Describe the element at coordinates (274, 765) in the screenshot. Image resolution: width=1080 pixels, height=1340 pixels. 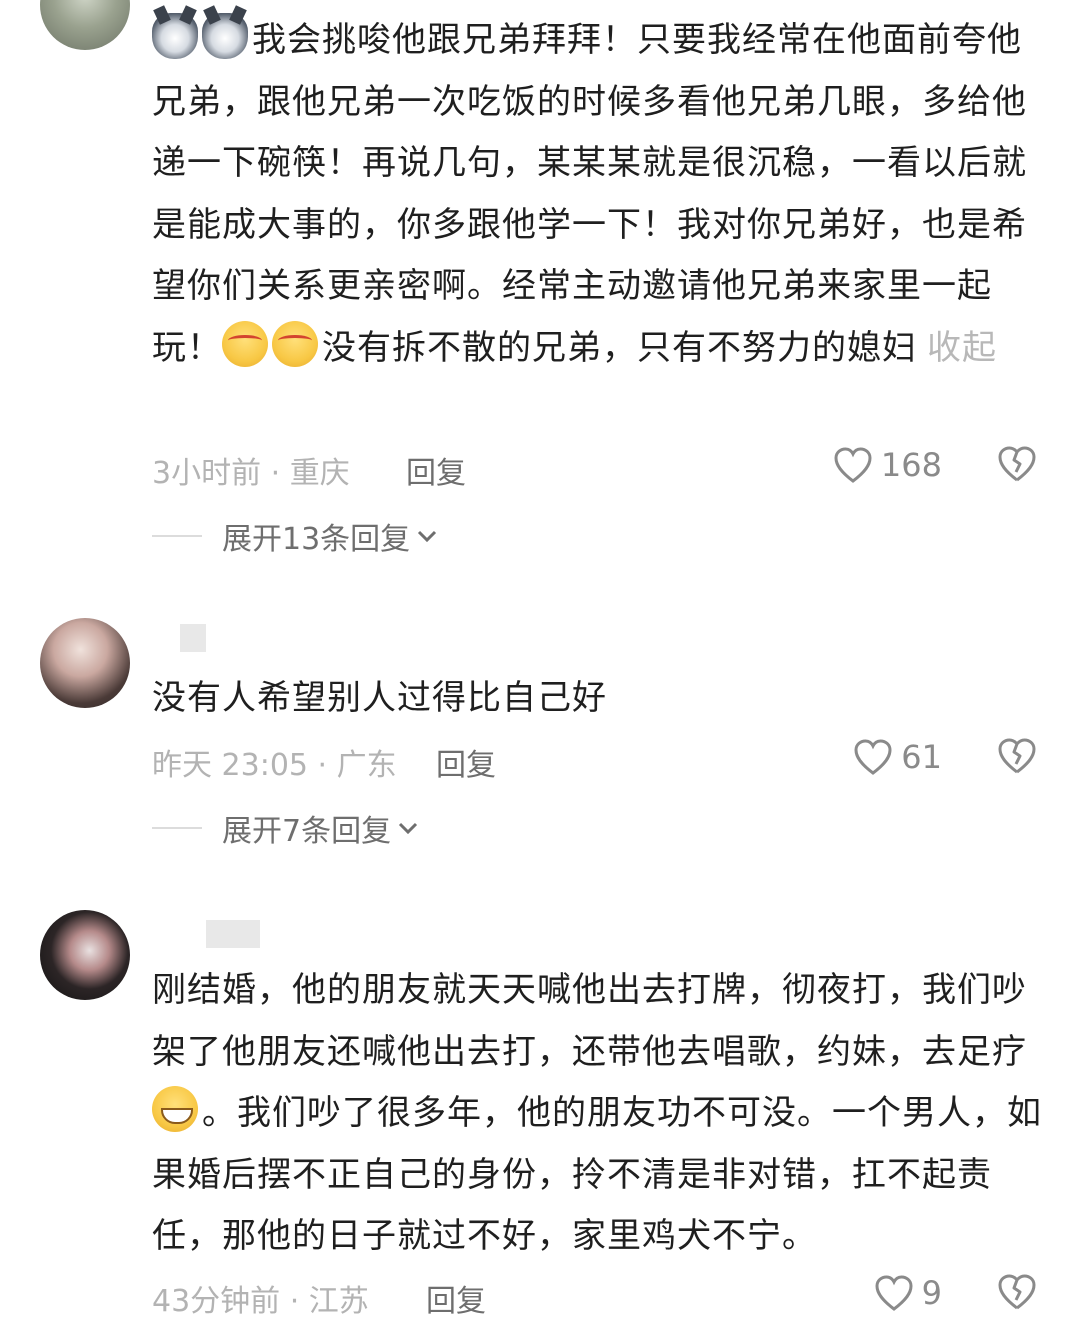
I see `time-location: 昨天 23:05 · 广东` at that location.